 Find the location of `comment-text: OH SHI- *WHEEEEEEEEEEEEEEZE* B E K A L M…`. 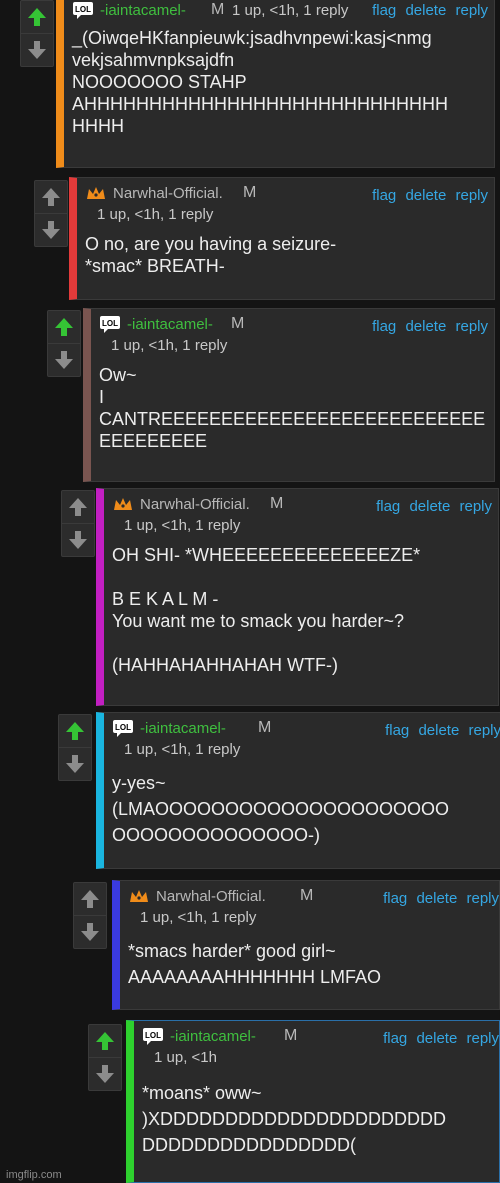

comment-text: OH SHI- *WHEEEEEEEEEEEEEEZE* B E K A L M… is located at coordinates (266, 610).